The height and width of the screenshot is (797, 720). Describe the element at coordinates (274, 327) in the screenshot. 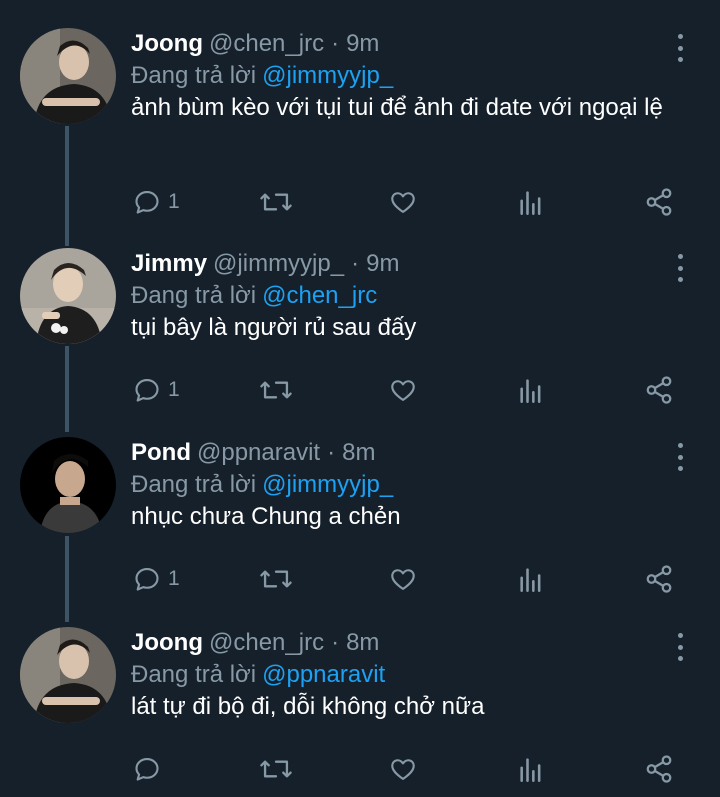

I see `tweet-text: tụi bây là người rủ sau đấy` at that location.